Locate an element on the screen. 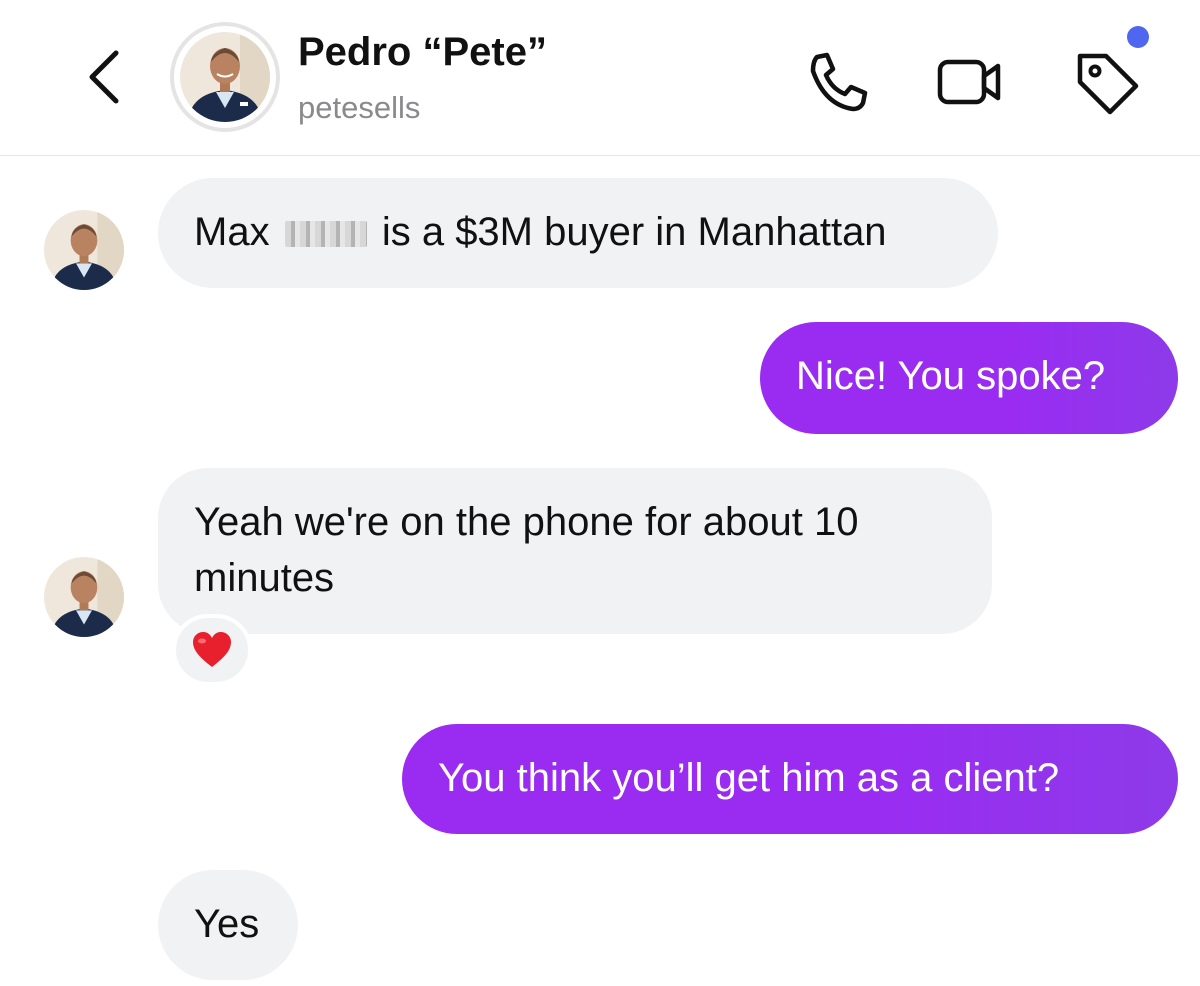  message-text: Max is located at coordinates (232, 232).